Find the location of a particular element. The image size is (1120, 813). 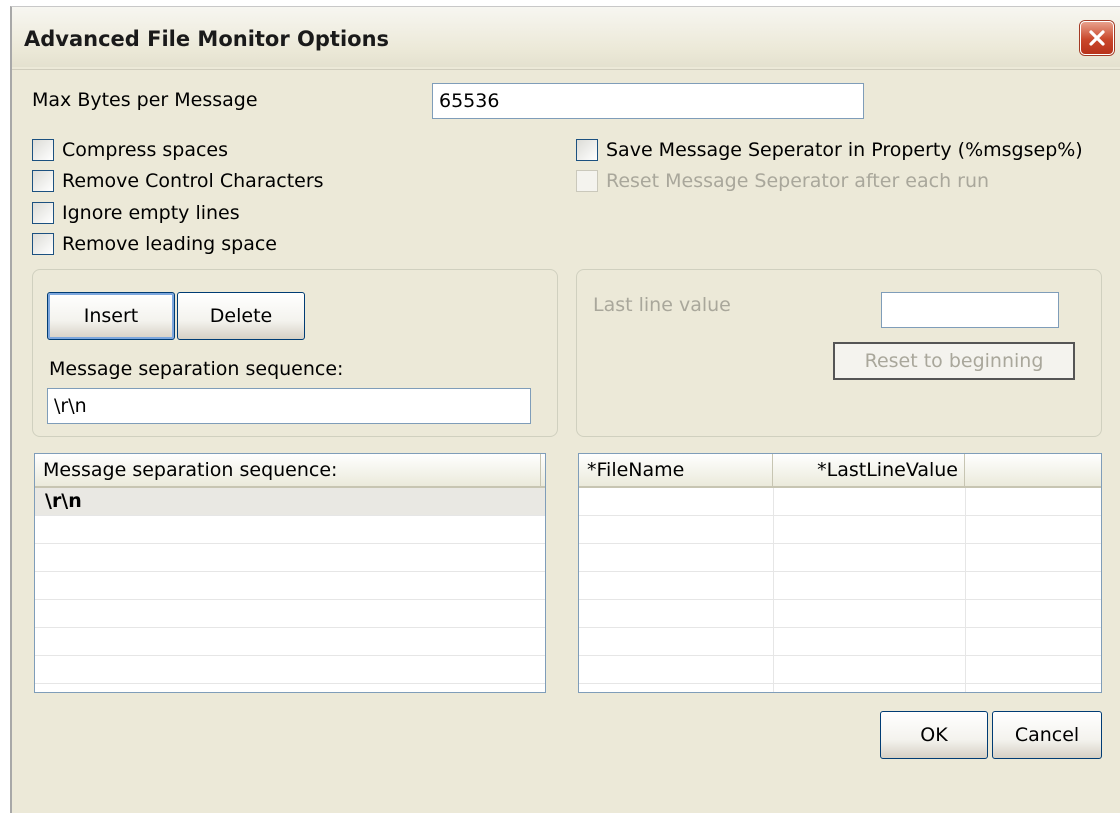

reset-to-beginning-button: Reset to beginning is located at coordinates (954, 361).